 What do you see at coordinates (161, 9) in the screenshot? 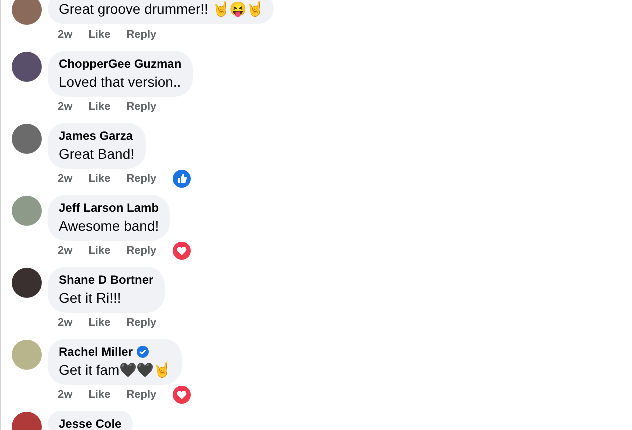
I see `comment-text: Great groove drummer!! 🤘😝🤘` at bounding box center [161, 9].